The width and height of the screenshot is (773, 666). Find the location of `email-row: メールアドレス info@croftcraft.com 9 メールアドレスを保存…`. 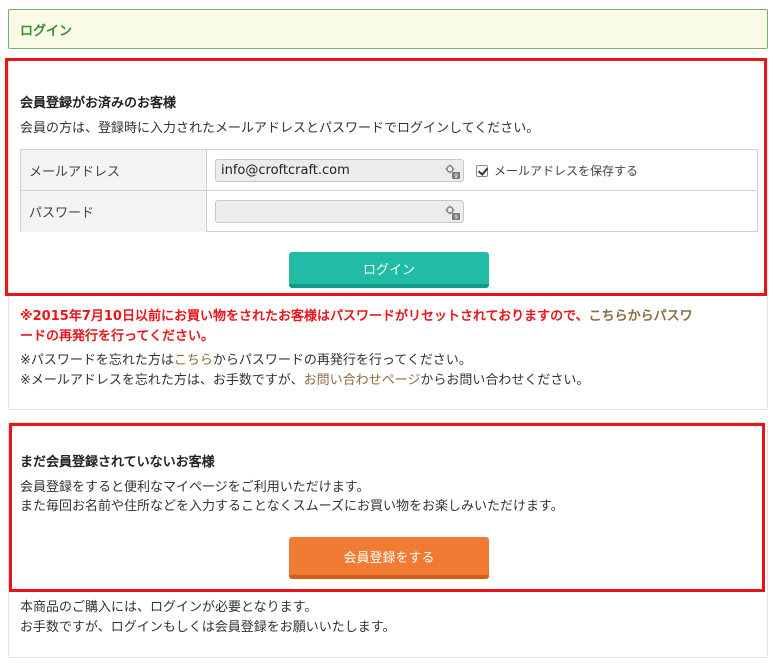

email-row: メールアドレス info@croftcraft.com 9 メールアドレスを保存… is located at coordinates (389, 170).